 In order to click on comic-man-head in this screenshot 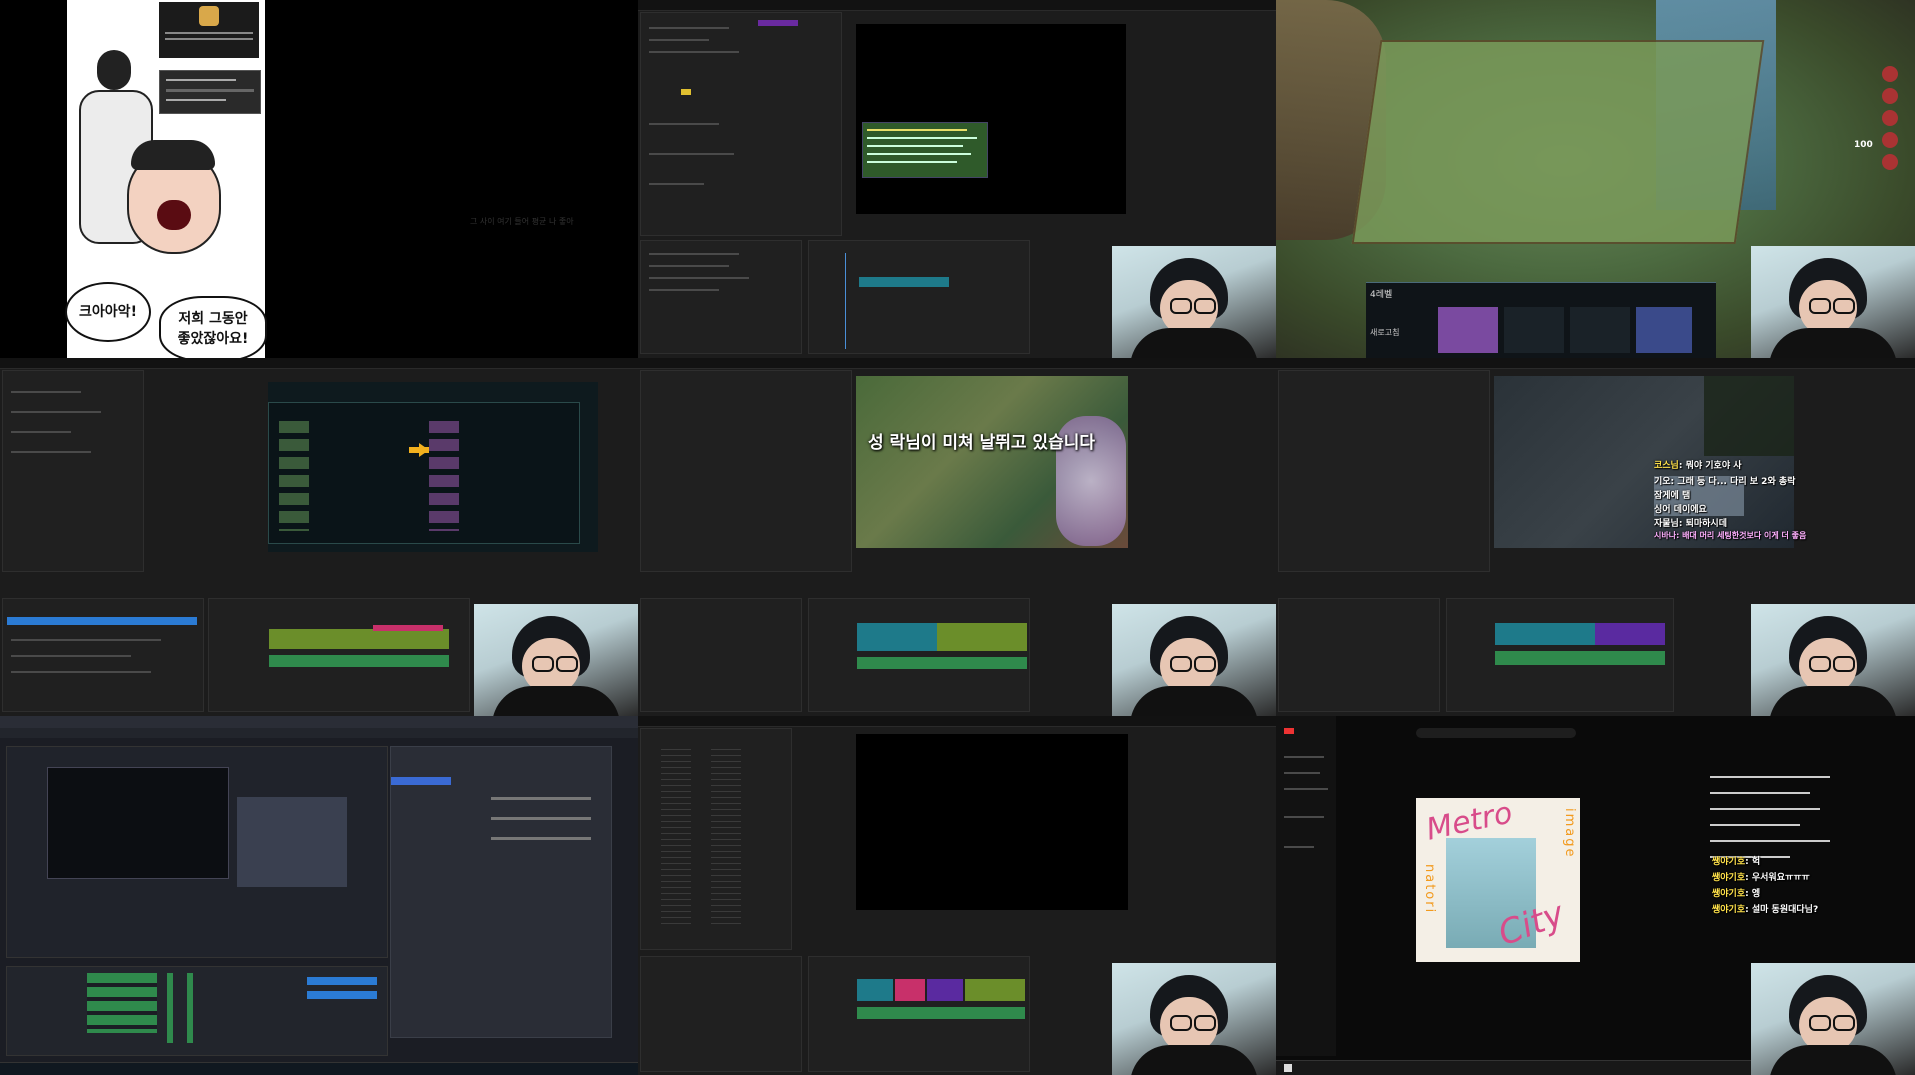, I will do `click(114, 70)`.